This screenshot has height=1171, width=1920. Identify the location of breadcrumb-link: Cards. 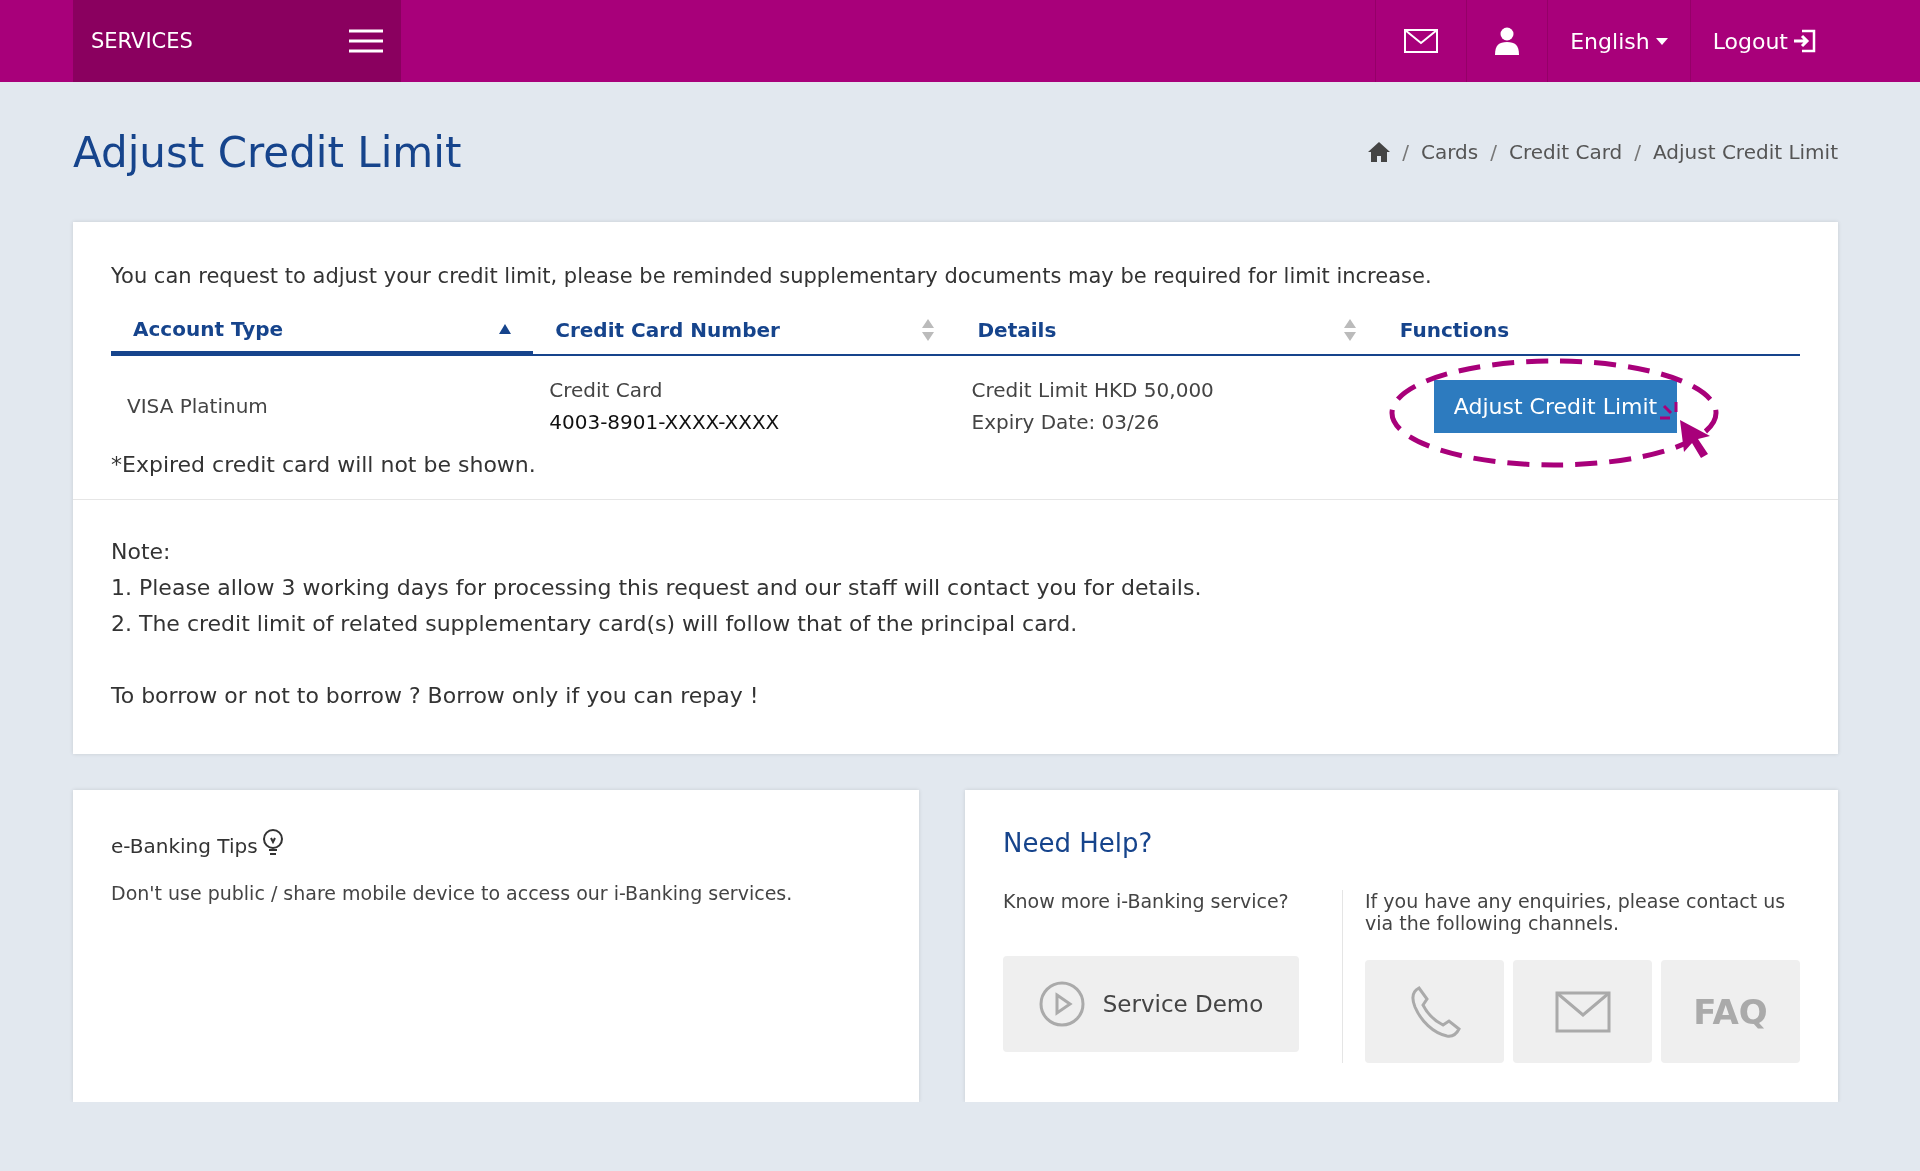
(1450, 152).